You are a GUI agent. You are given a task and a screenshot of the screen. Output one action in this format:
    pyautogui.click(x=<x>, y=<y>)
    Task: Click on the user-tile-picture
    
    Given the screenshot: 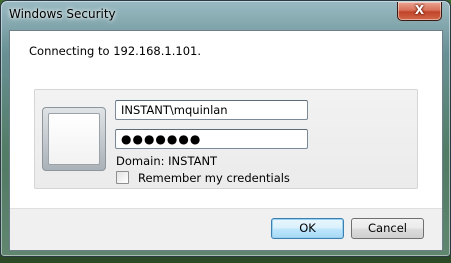 What is the action you would take?
    pyautogui.click(x=74, y=139)
    